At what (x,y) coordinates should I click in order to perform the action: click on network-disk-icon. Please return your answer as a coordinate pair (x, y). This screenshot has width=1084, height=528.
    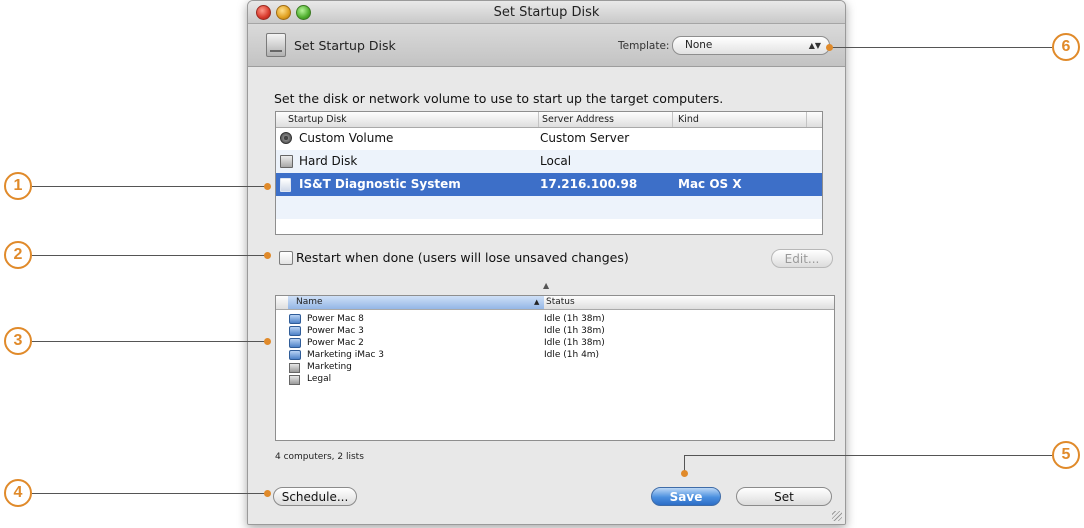
    Looking at the image, I should click on (285, 185).